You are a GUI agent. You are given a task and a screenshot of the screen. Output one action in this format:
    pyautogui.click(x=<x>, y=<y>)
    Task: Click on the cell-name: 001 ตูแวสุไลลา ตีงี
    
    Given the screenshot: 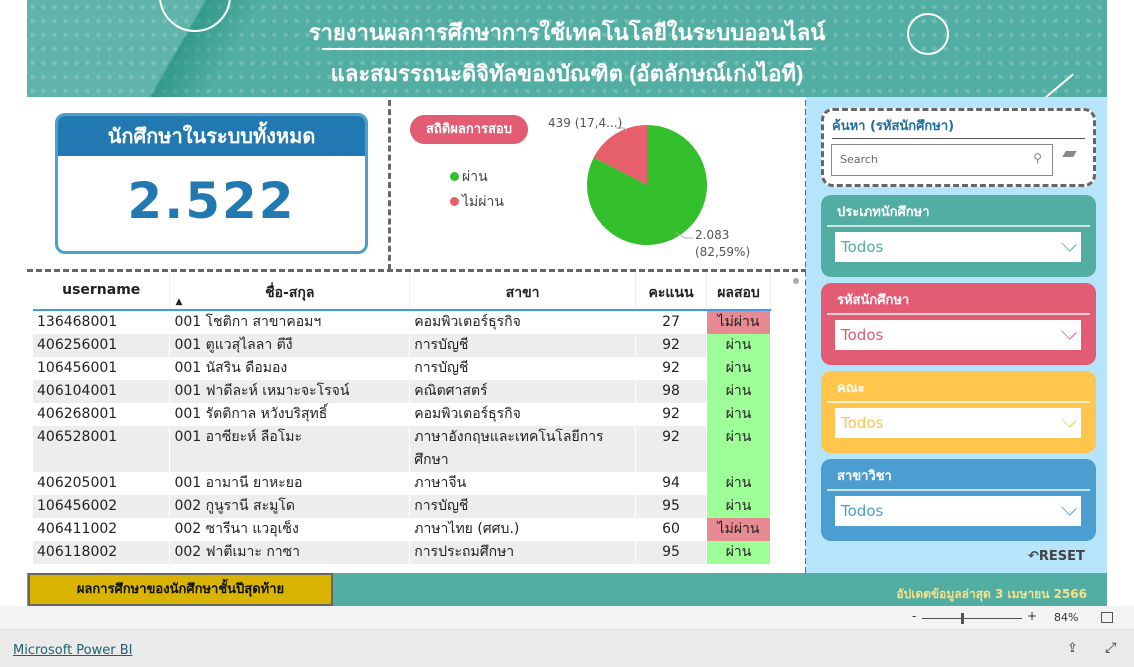 What is the action you would take?
    pyautogui.click(x=290, y=345)
    